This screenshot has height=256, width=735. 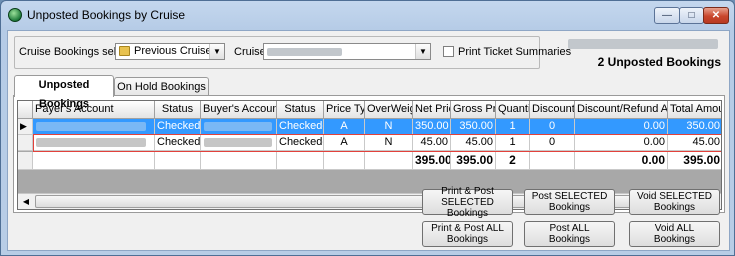 I want to click on total-net-price: 395.00, so click(x=432, y=161).